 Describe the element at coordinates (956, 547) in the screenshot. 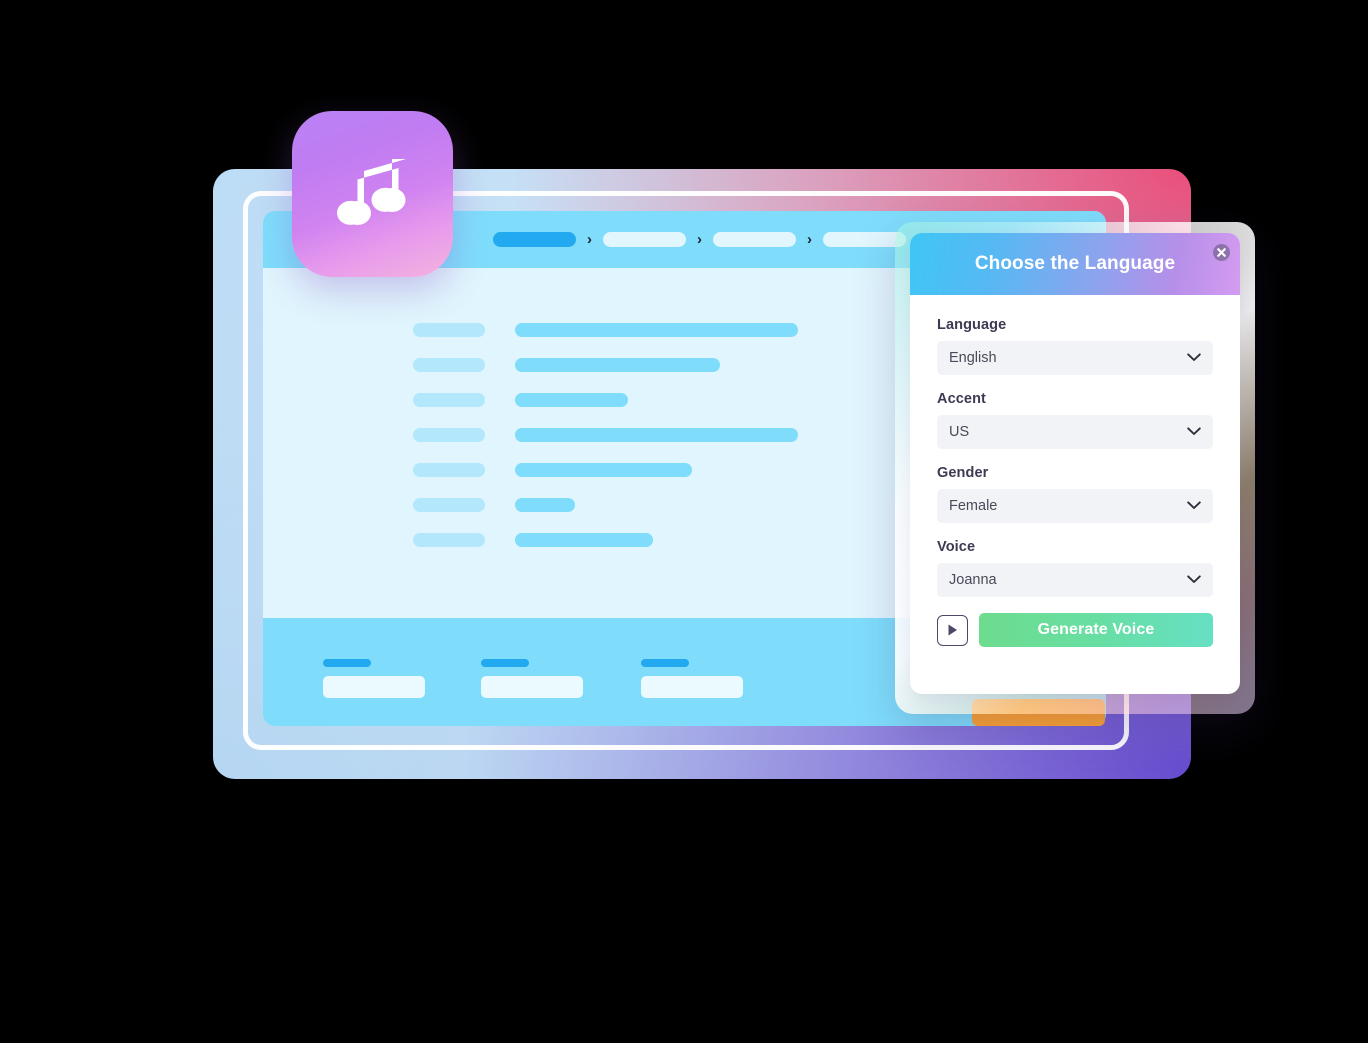

I see `voice-label: Voice` at that location.